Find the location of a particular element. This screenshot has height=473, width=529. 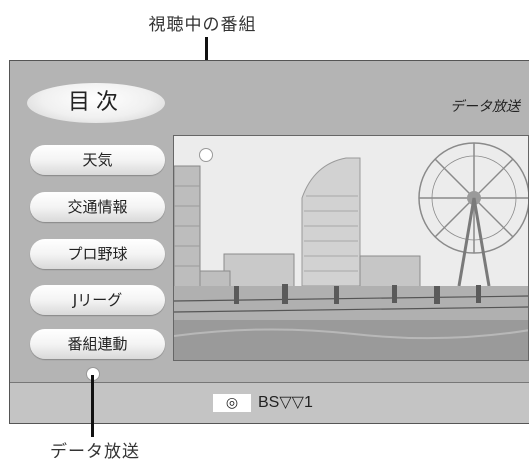

menu-item-weather: 天気 is located at coordinates (97, 160).